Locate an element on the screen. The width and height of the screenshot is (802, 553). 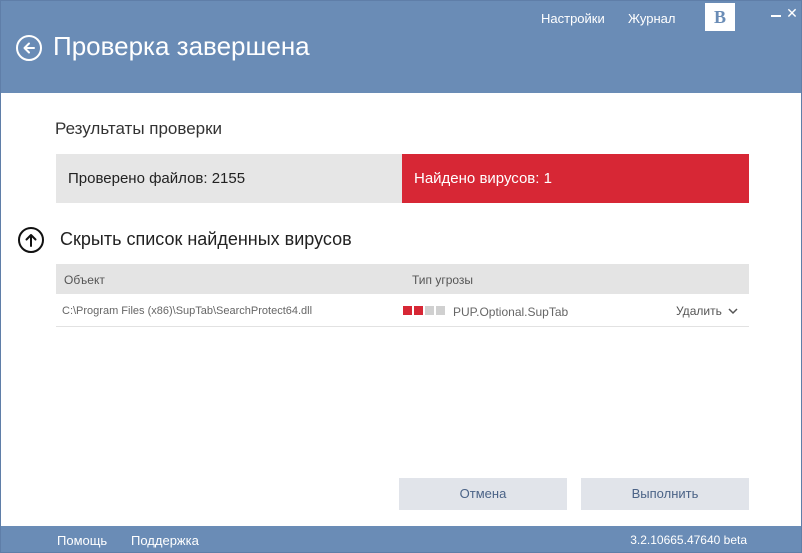
close-icon: ✕ is located at coordinates (792, 13).